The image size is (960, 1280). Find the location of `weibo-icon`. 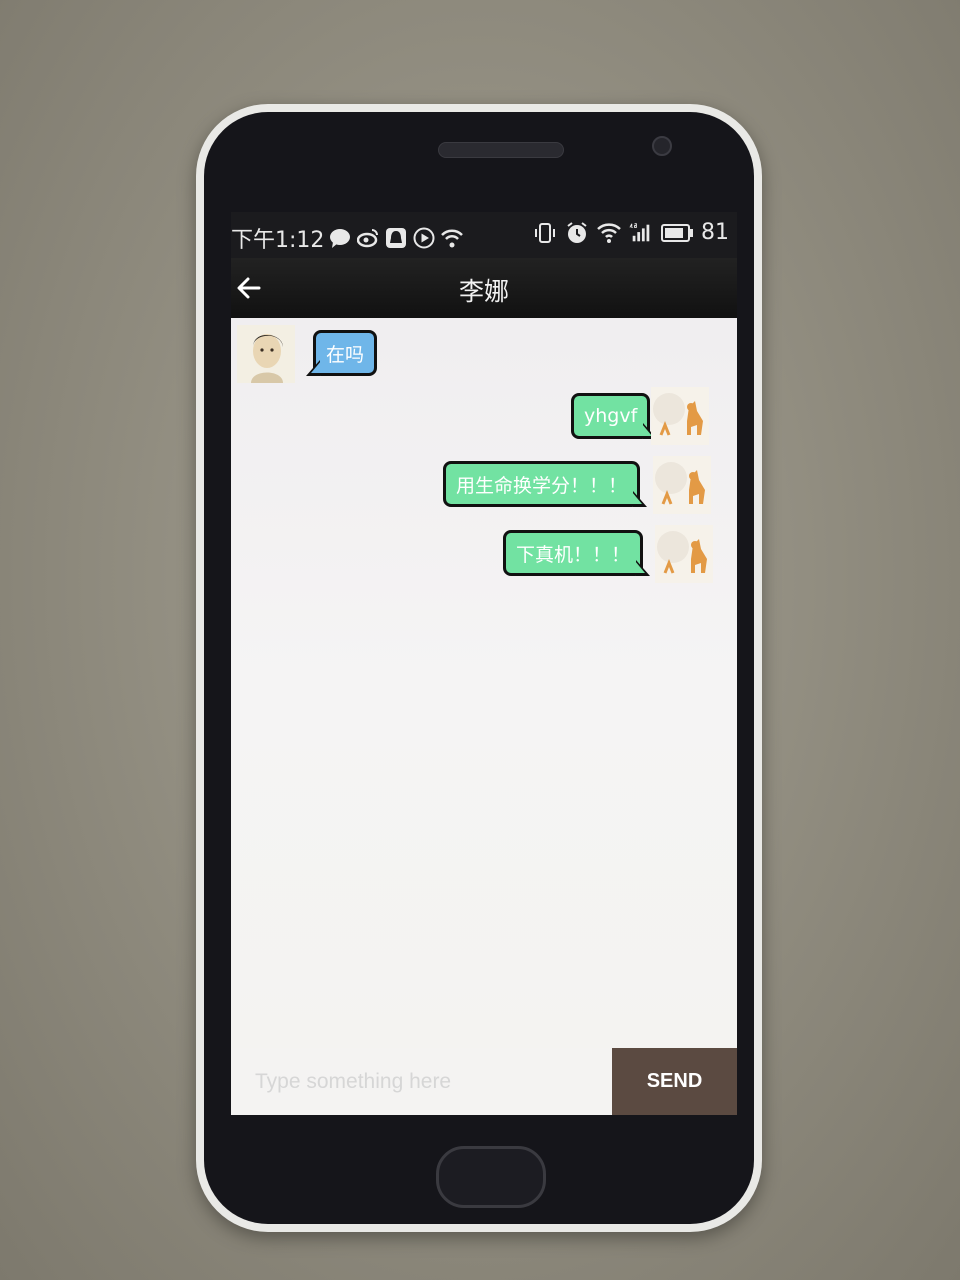

weibo-icon is located at coordinates (368, 238).